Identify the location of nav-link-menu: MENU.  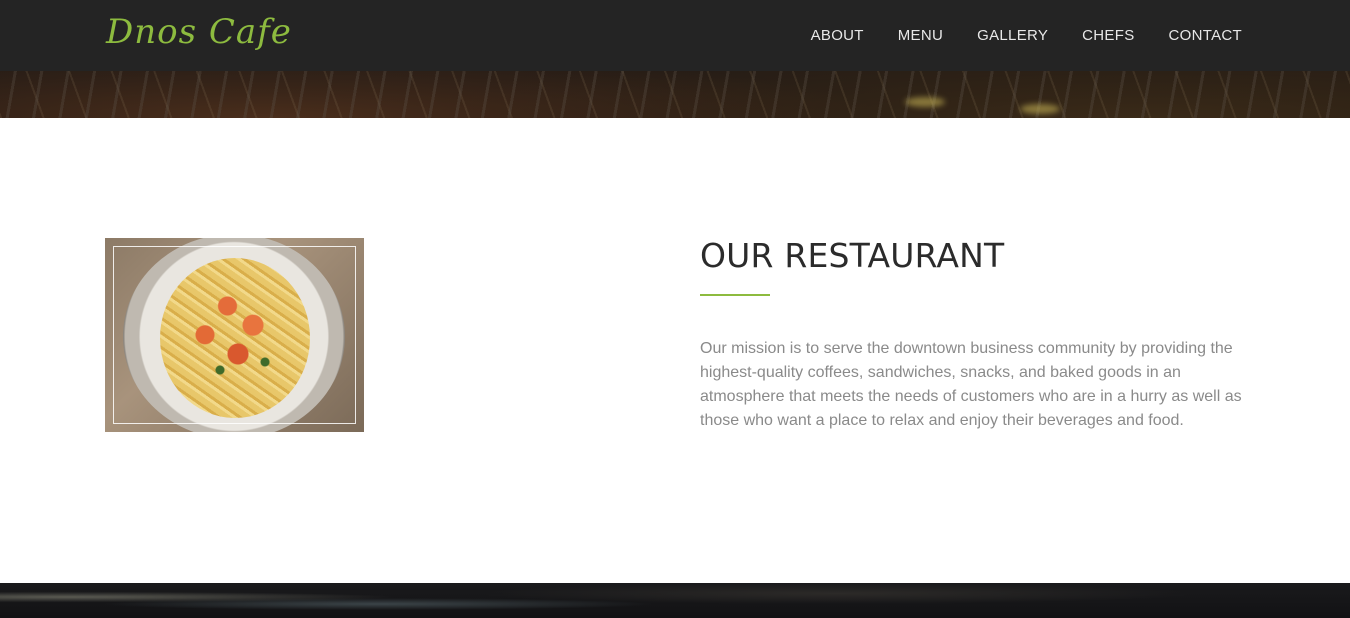
(920, 35).